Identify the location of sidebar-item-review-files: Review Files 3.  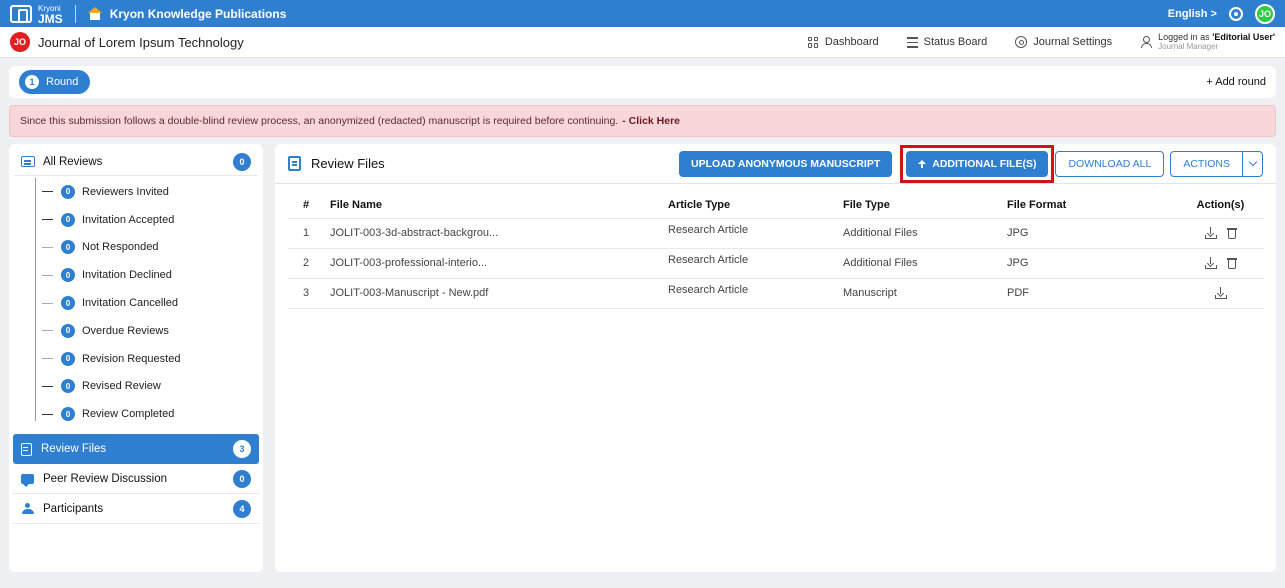
(136, 449).